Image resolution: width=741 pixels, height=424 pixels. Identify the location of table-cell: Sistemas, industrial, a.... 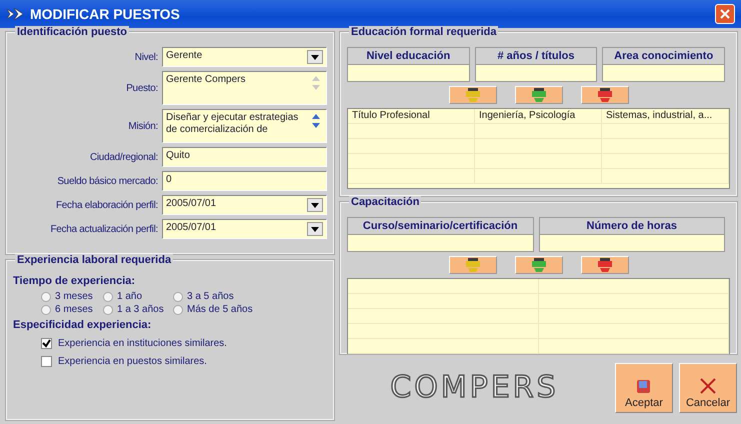
(665, 116).